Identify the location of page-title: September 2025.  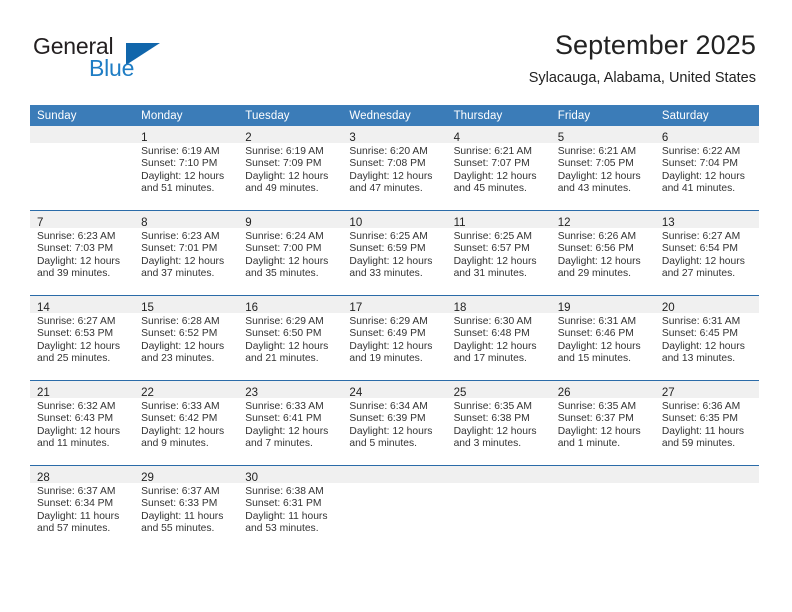
(655, 45).